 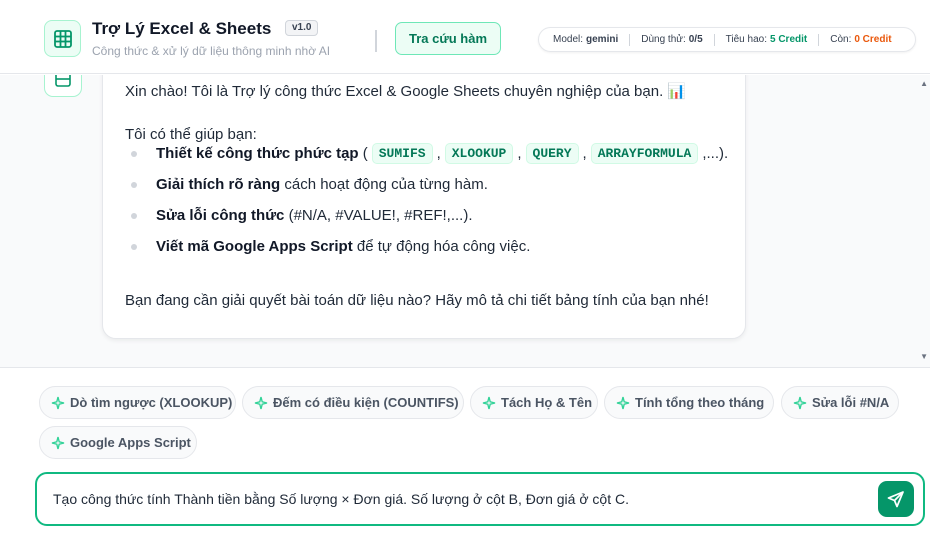 What do you see at coordinates (448, 38) in the screenshot?
I see `function-lookup-button: Tra cứu hàm` at bounding box center [448, 38].